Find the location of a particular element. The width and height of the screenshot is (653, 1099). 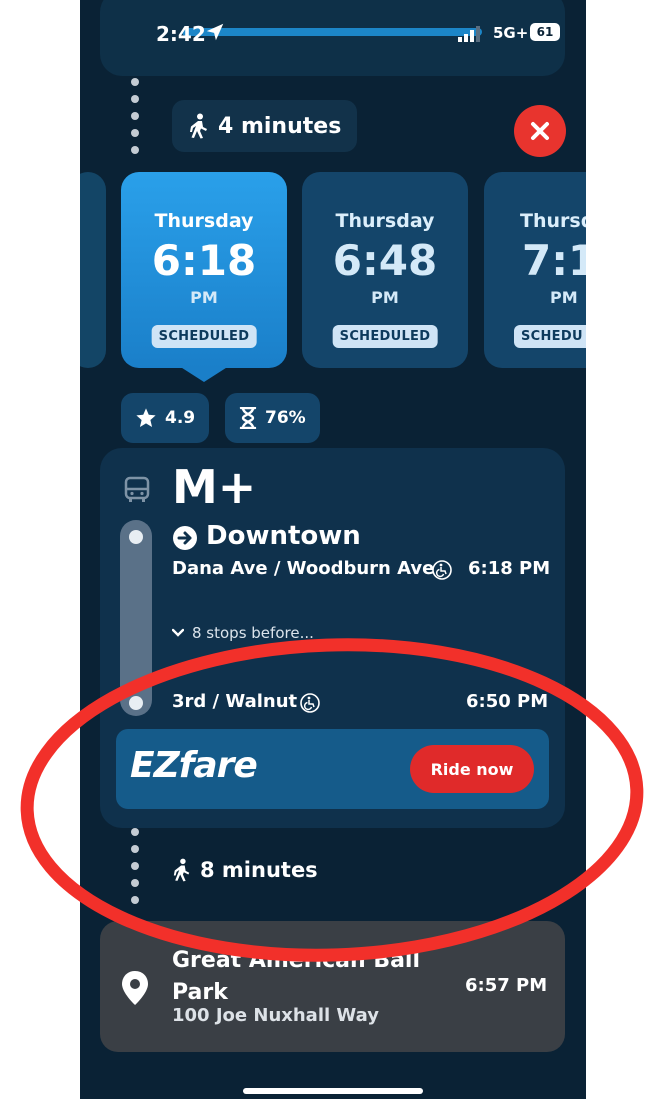

battery-indicator: 61 is located at coordinates (545, 32).